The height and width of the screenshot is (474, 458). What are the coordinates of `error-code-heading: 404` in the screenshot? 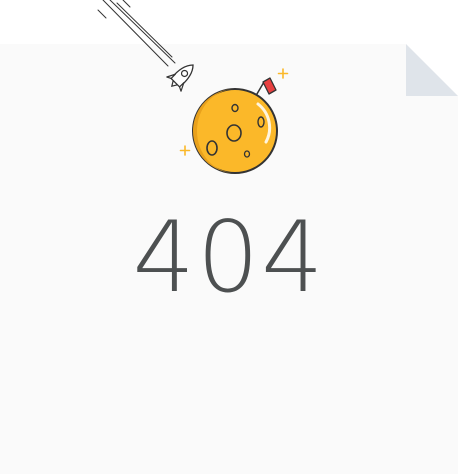 It's located at (229, 258).